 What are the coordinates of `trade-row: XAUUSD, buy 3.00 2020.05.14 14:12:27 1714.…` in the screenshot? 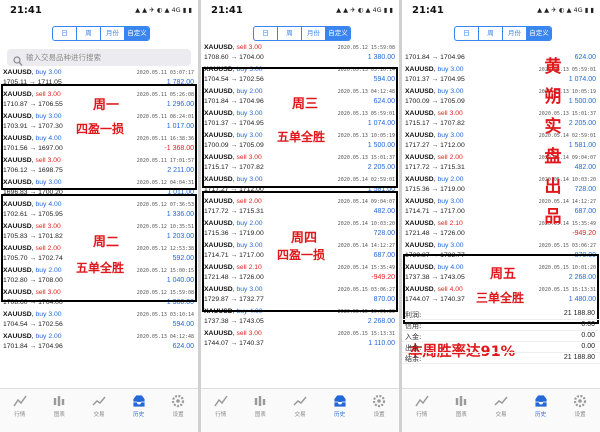 It's located at (501, 208).